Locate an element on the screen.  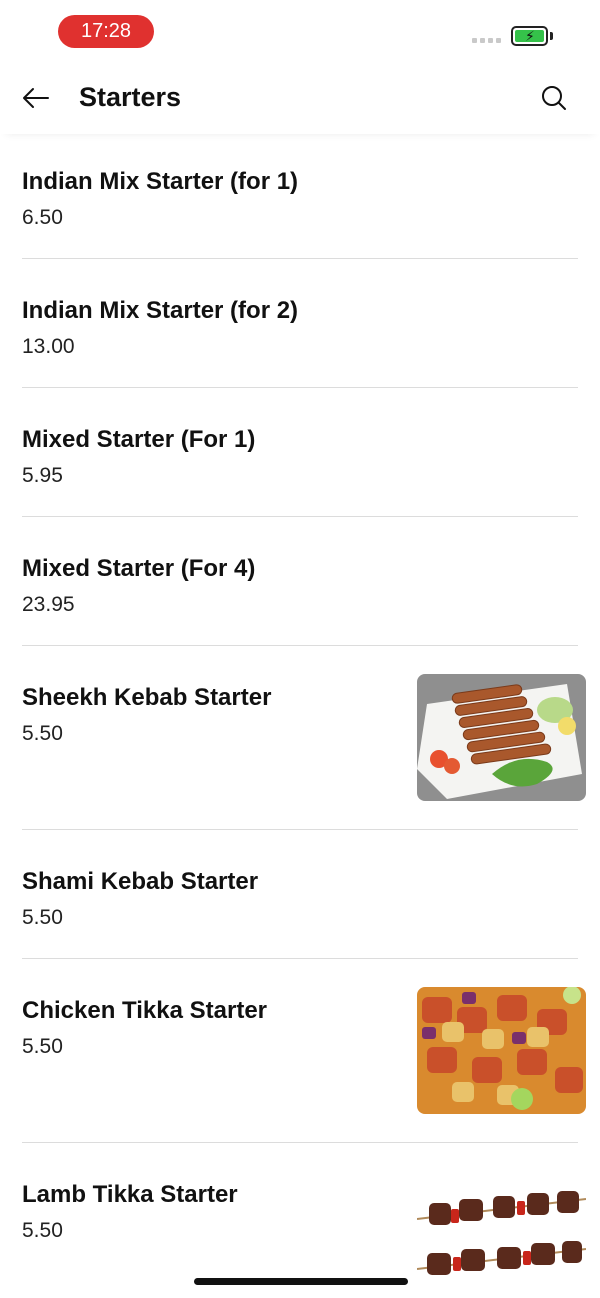
lamb-tikka-skewers-photo is located at coordinates (501, 1233).